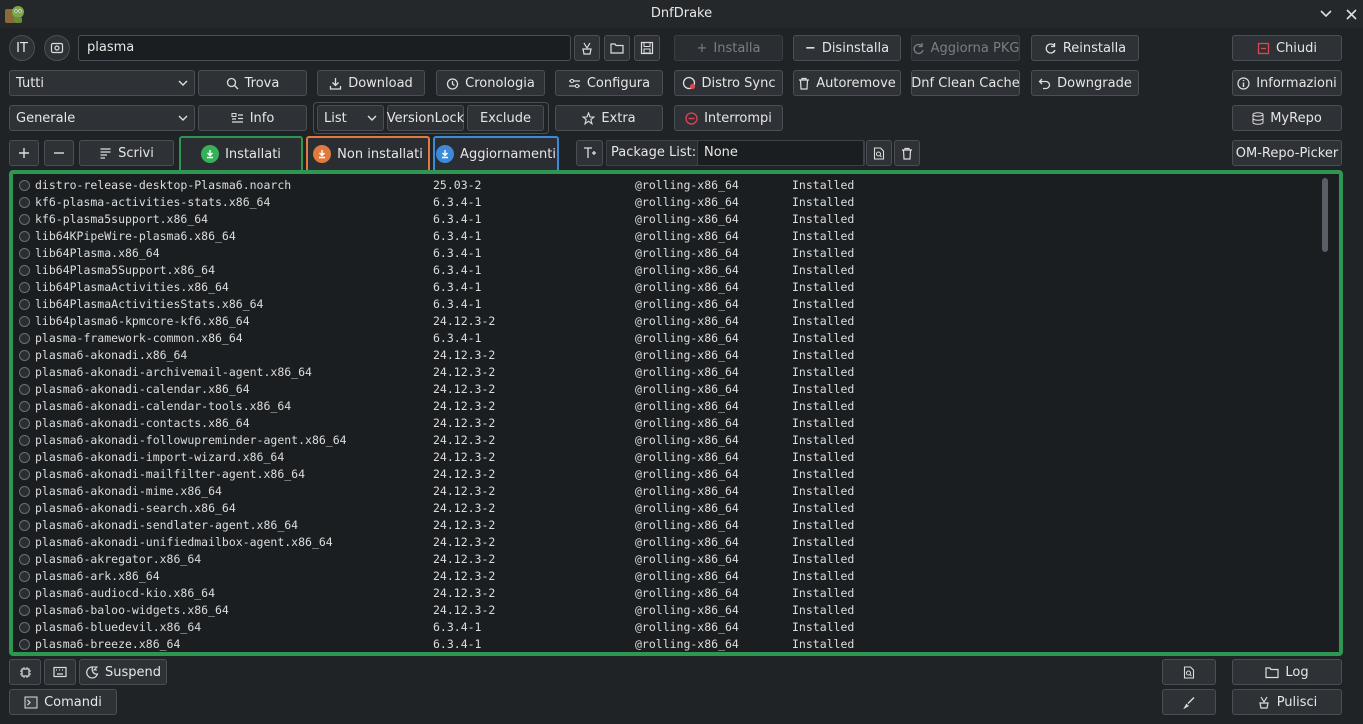 The image size is (1363, 724). What do you see at coordinates (847, 48) in the screenshot?
I see `uninstall-button: − Disinstalla` at bounding box center [847, 48].